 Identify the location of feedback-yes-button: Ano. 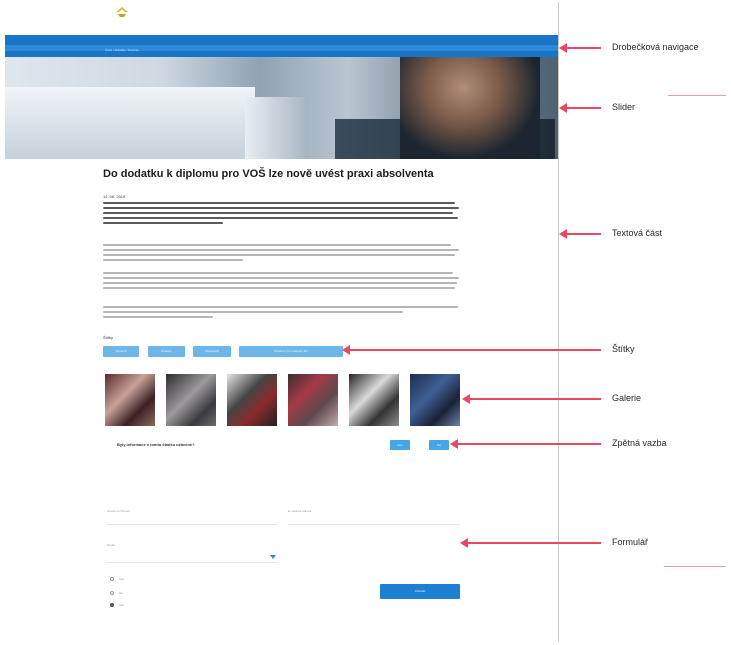
(400, 445).